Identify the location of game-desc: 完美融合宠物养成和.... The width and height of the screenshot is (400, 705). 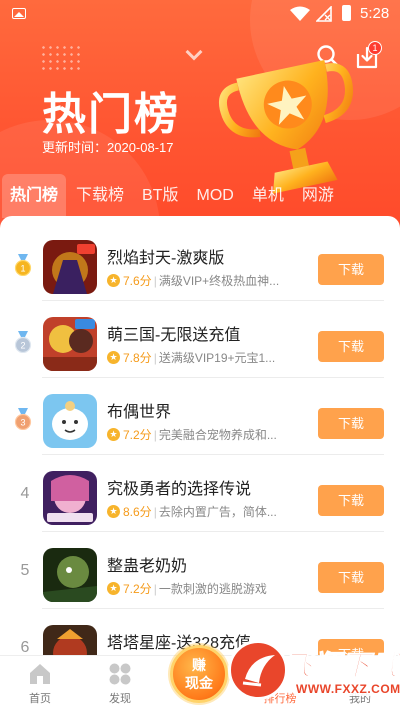
(217, 435).